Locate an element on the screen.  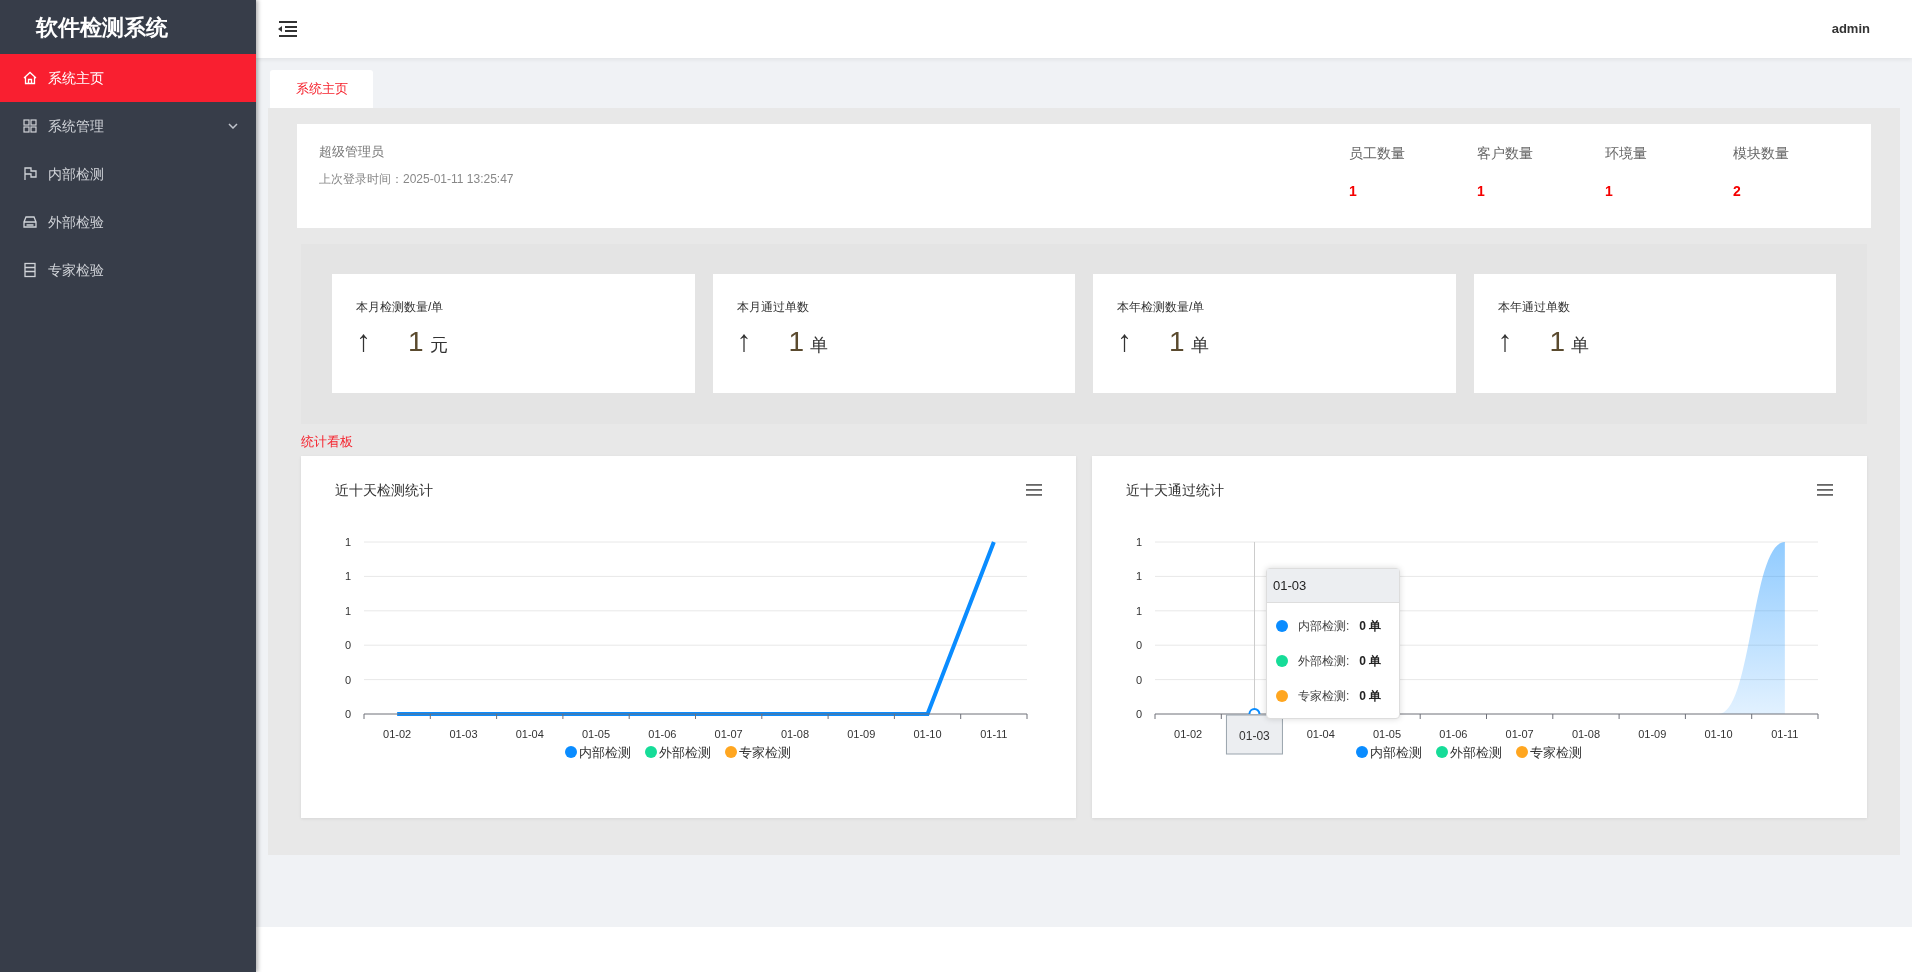
sidebar-item: 外部检验 is located at coordinates (128, 222).